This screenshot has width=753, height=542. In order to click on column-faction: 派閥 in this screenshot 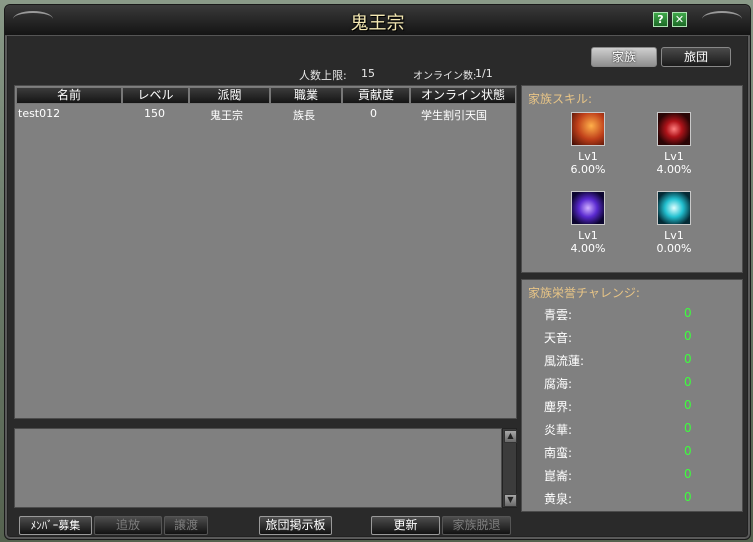, I will do `click(229, 95)`.